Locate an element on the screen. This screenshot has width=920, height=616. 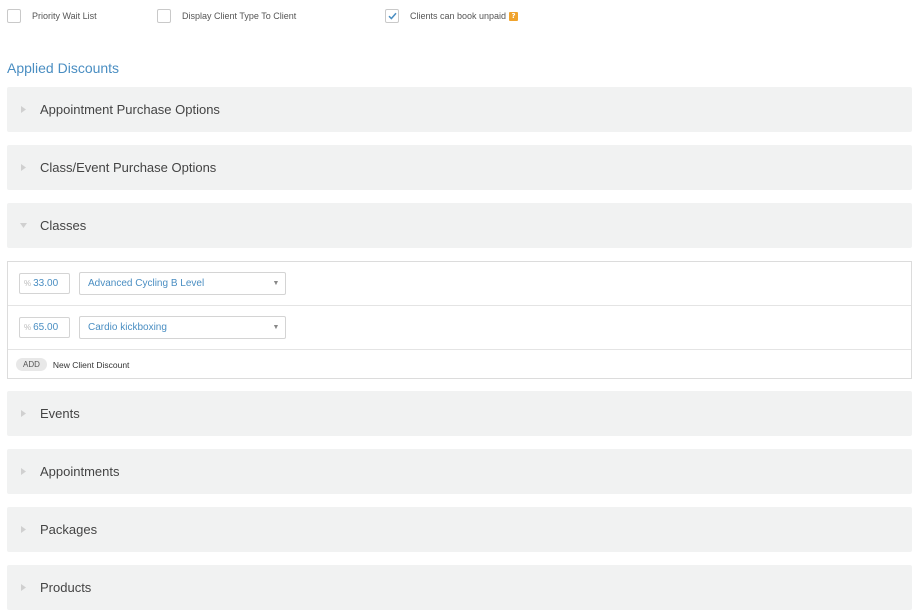
add-discount-row: ADD New Client Discount is located at coordinates (459, 364).